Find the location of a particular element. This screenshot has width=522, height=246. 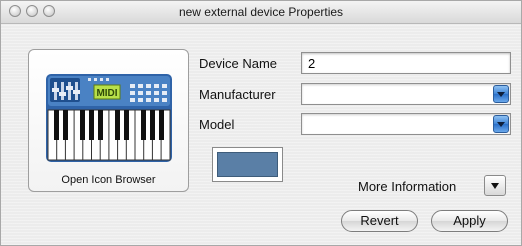

manufacturer-label: Manufacturer is located at coordinates (237, 94).